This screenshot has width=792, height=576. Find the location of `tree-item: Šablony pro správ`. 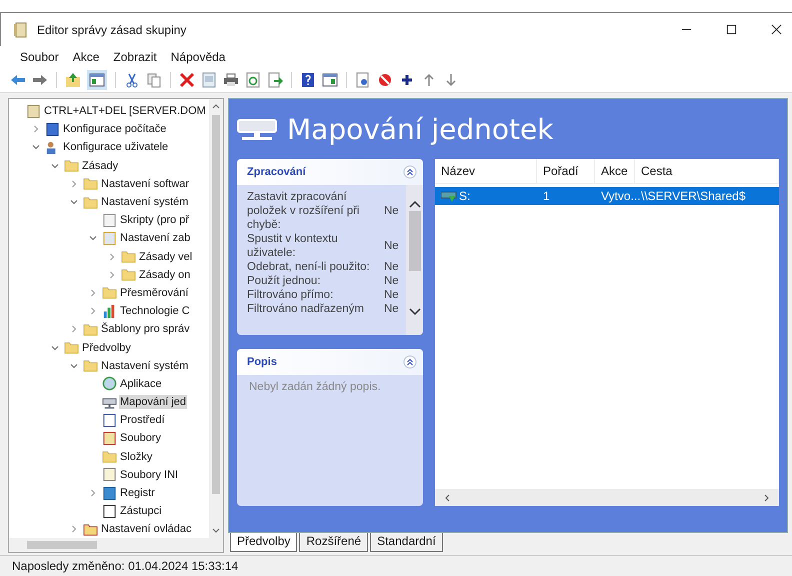

tree-item: Šablony pro správ is located at coordinates (145, 329).